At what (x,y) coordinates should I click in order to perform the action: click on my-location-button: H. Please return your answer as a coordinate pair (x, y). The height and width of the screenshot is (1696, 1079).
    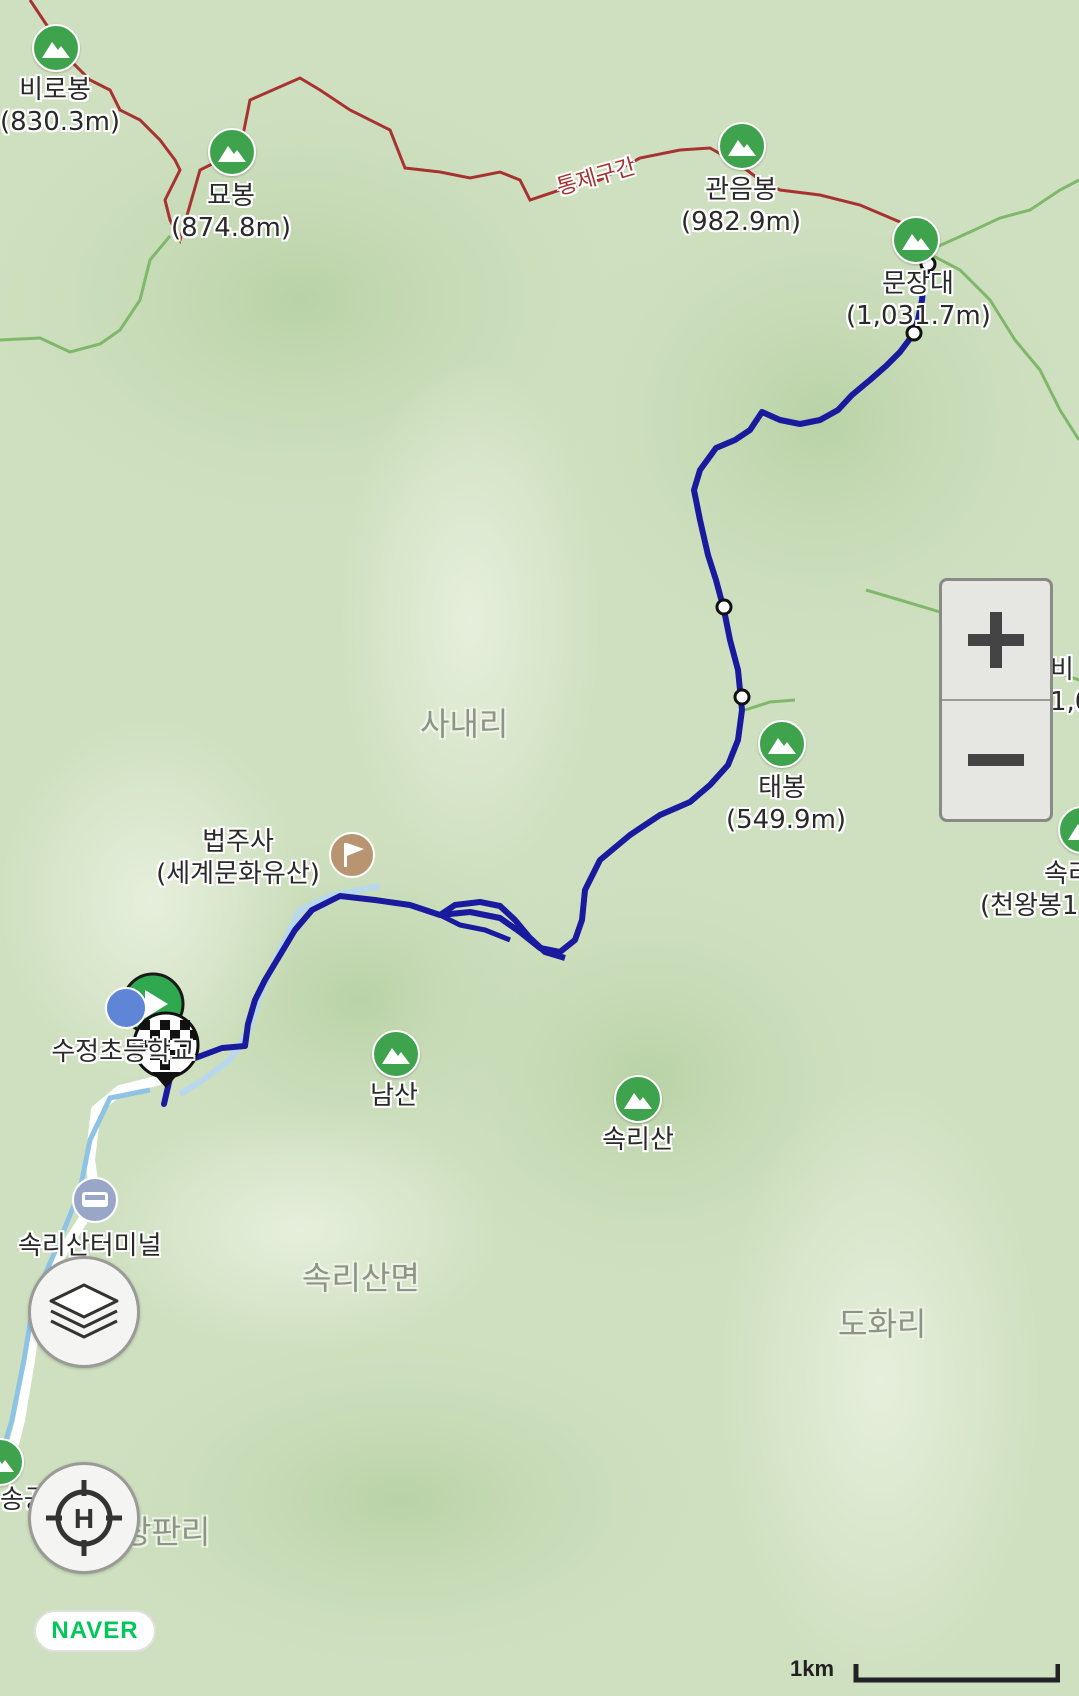
    Looking at the image, I should click on (84, 1518).